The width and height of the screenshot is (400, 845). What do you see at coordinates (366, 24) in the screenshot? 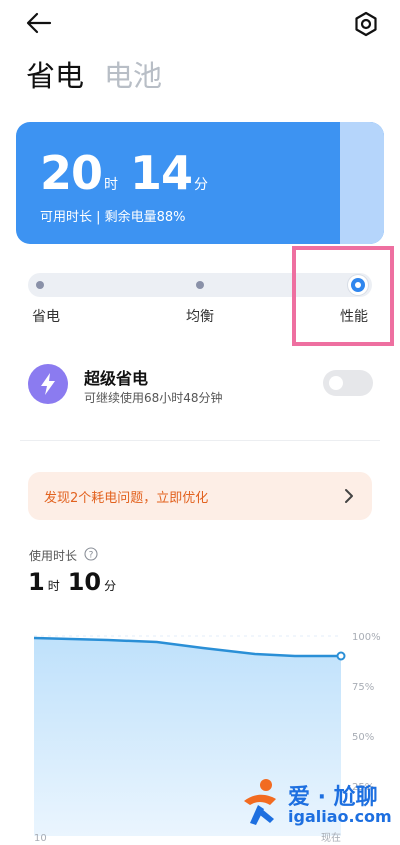
I see `gear-icon` at bounding box center [366, 24].